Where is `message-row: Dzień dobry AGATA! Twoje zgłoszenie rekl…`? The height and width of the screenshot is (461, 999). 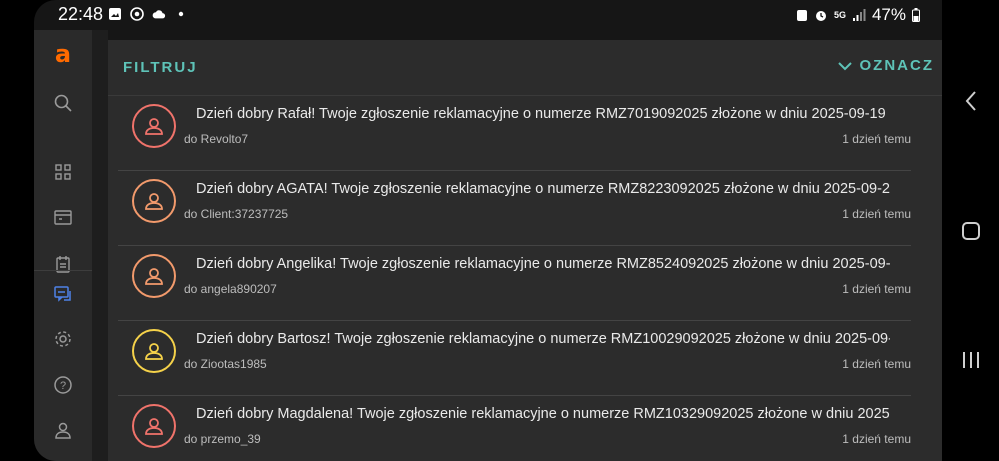
message-row: Dzień dobry AGATA! Twoje zgłoszenie rekl… is located at coordinates (514, 208).